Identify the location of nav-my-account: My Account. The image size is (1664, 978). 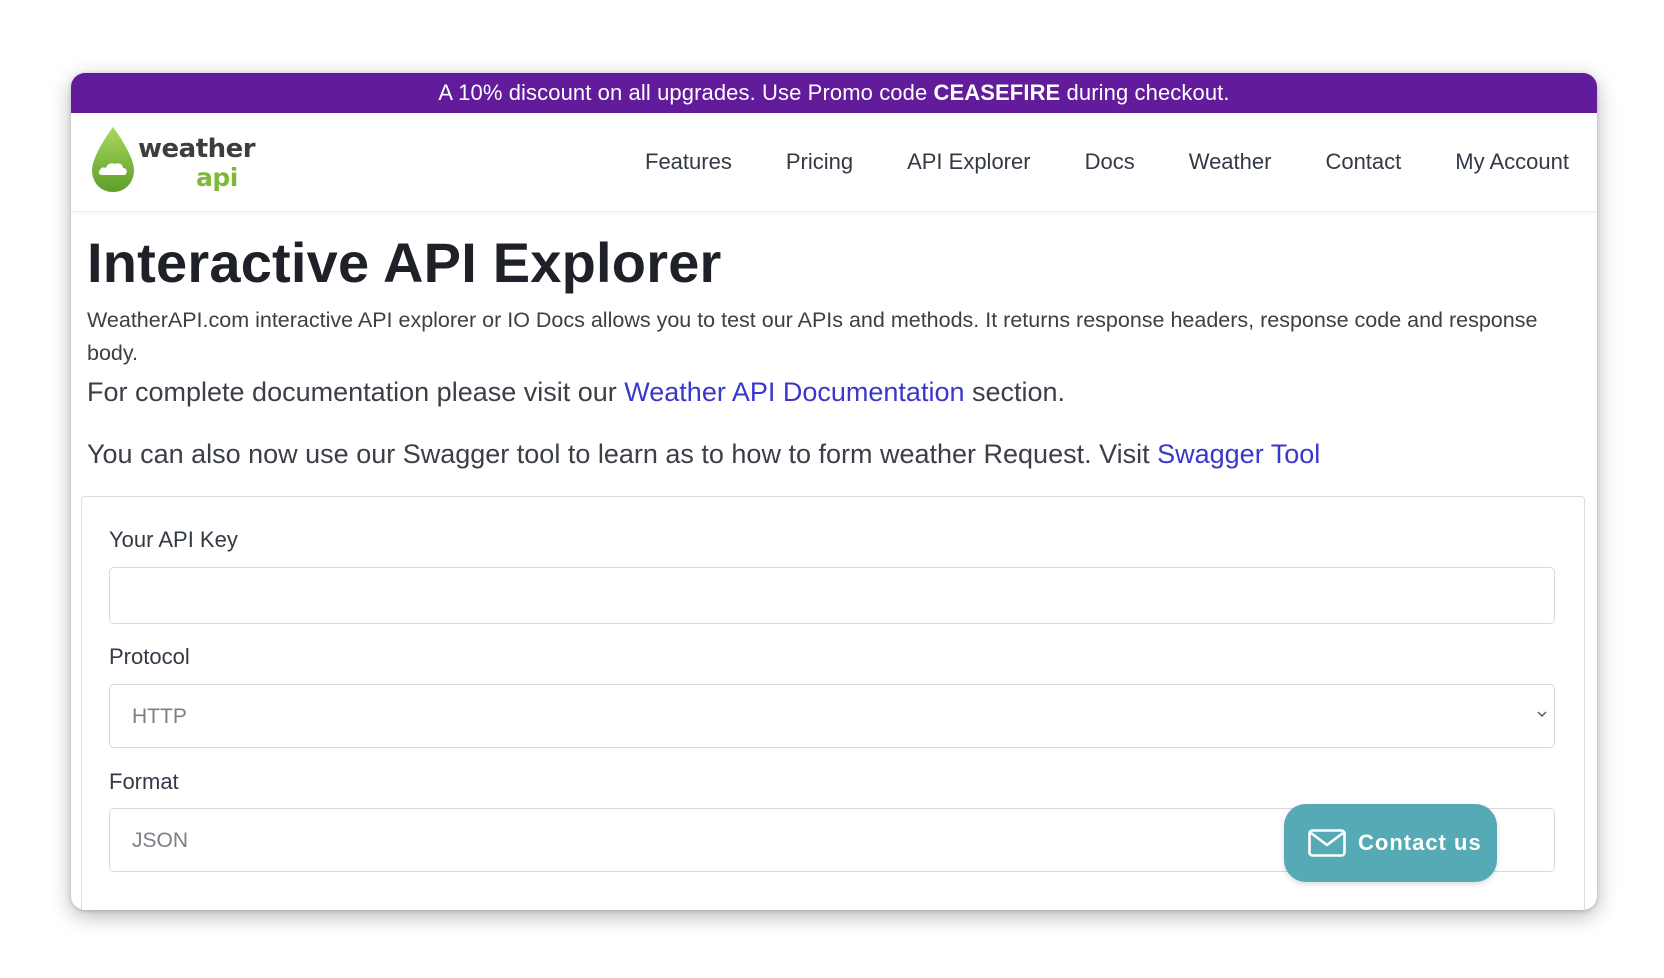
(1512, 162).